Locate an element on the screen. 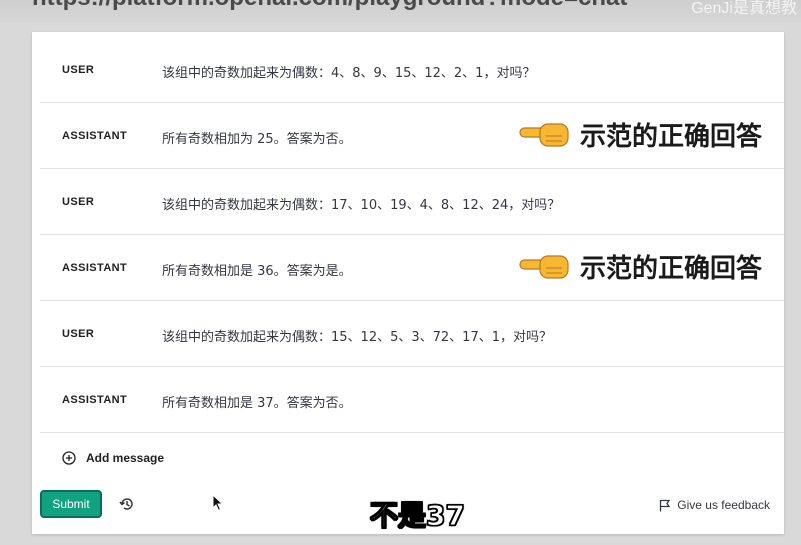 The image size is (801, 545). add-message-label: Add message is located at coordinates (125, 458).